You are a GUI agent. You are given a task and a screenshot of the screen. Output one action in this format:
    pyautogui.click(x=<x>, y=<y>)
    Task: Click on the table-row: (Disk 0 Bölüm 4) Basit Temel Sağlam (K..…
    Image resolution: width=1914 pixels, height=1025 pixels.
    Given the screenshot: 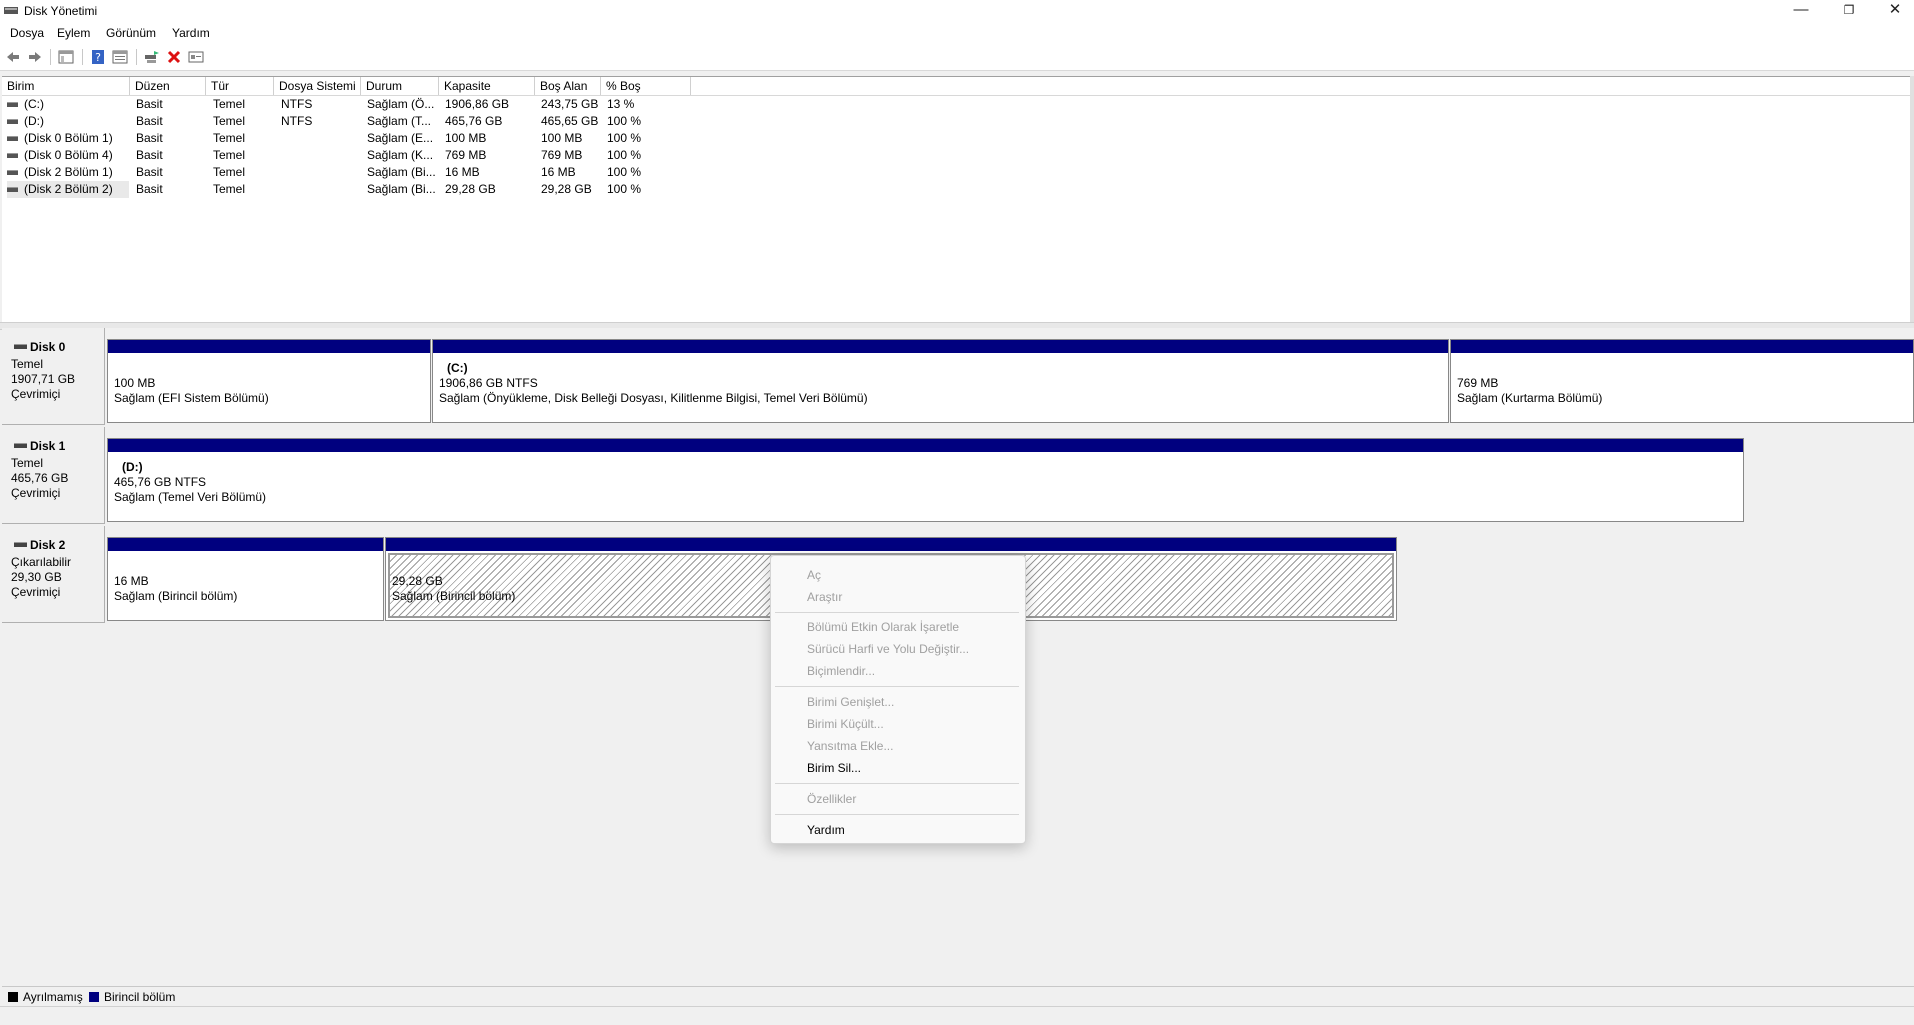 What is the action you would take?
    pyautogui.click(x=352, y=155)
    